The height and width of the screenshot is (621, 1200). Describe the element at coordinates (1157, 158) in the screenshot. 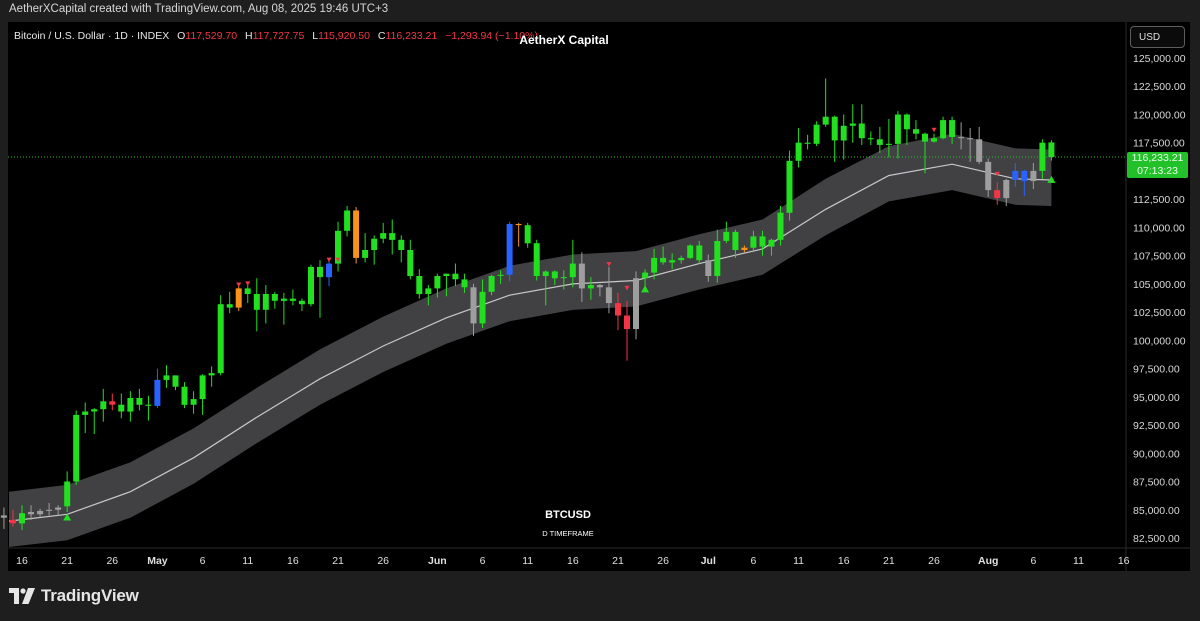

I see `last-price-value: 116,233.21` at that location.